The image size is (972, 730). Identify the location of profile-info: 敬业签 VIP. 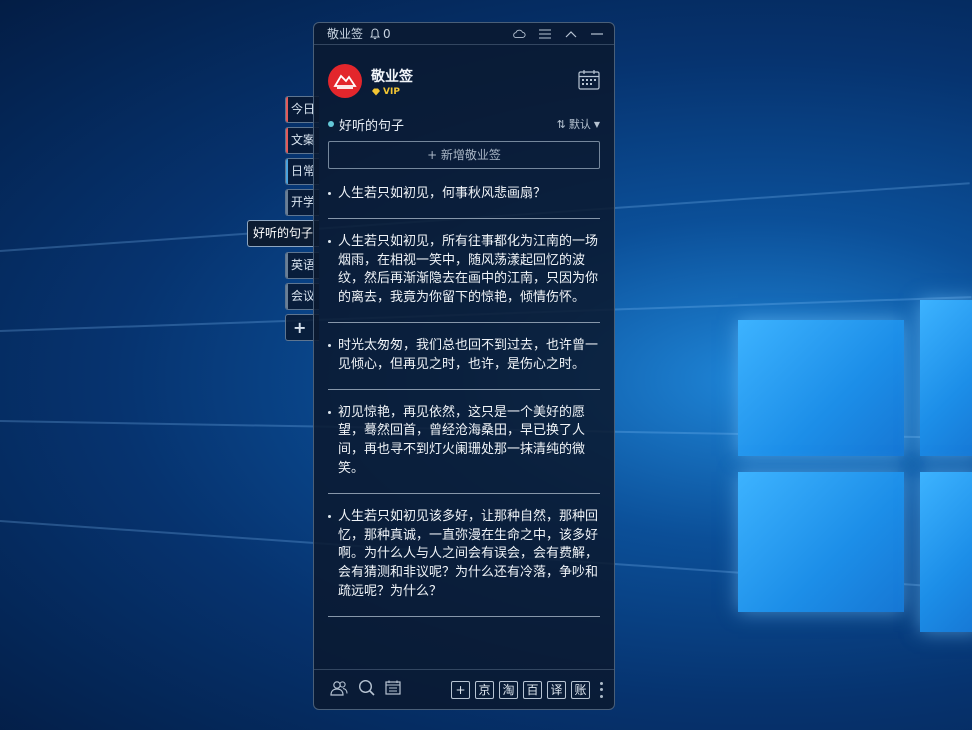
(392, 81).